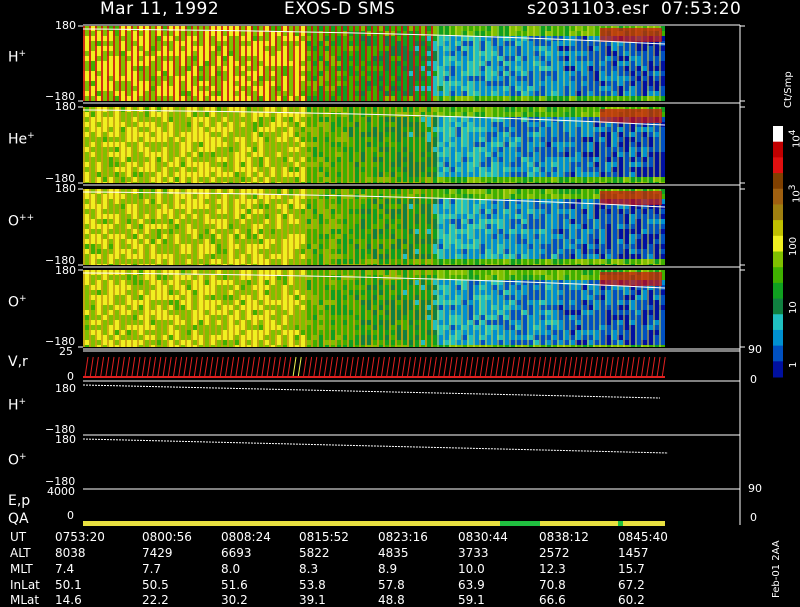 The width and height of the screenshot is (800, 607). What do you see at coordinates (375, 446) in the screenshot?
I see `o-plus-pitch-trace` at bounding box center [375, 446].